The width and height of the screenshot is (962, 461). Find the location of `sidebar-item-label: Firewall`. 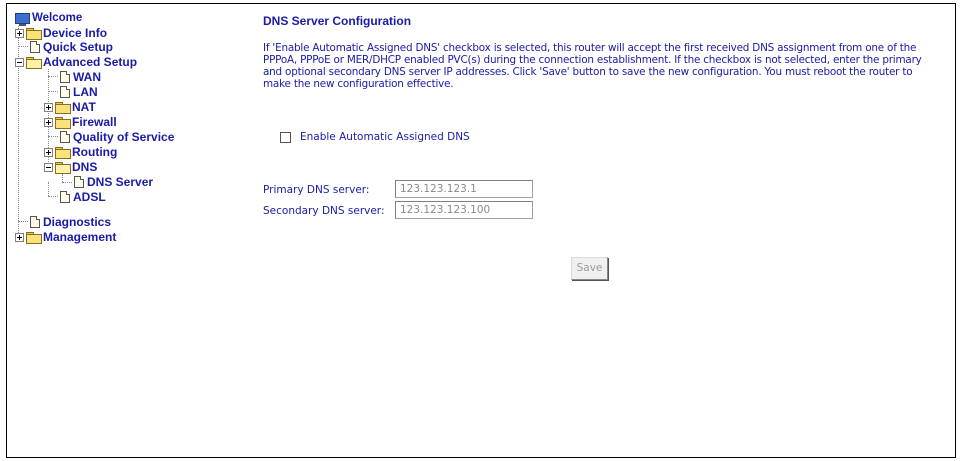

sidebar-item-label: Firewall is located at coordinates (94, 122).